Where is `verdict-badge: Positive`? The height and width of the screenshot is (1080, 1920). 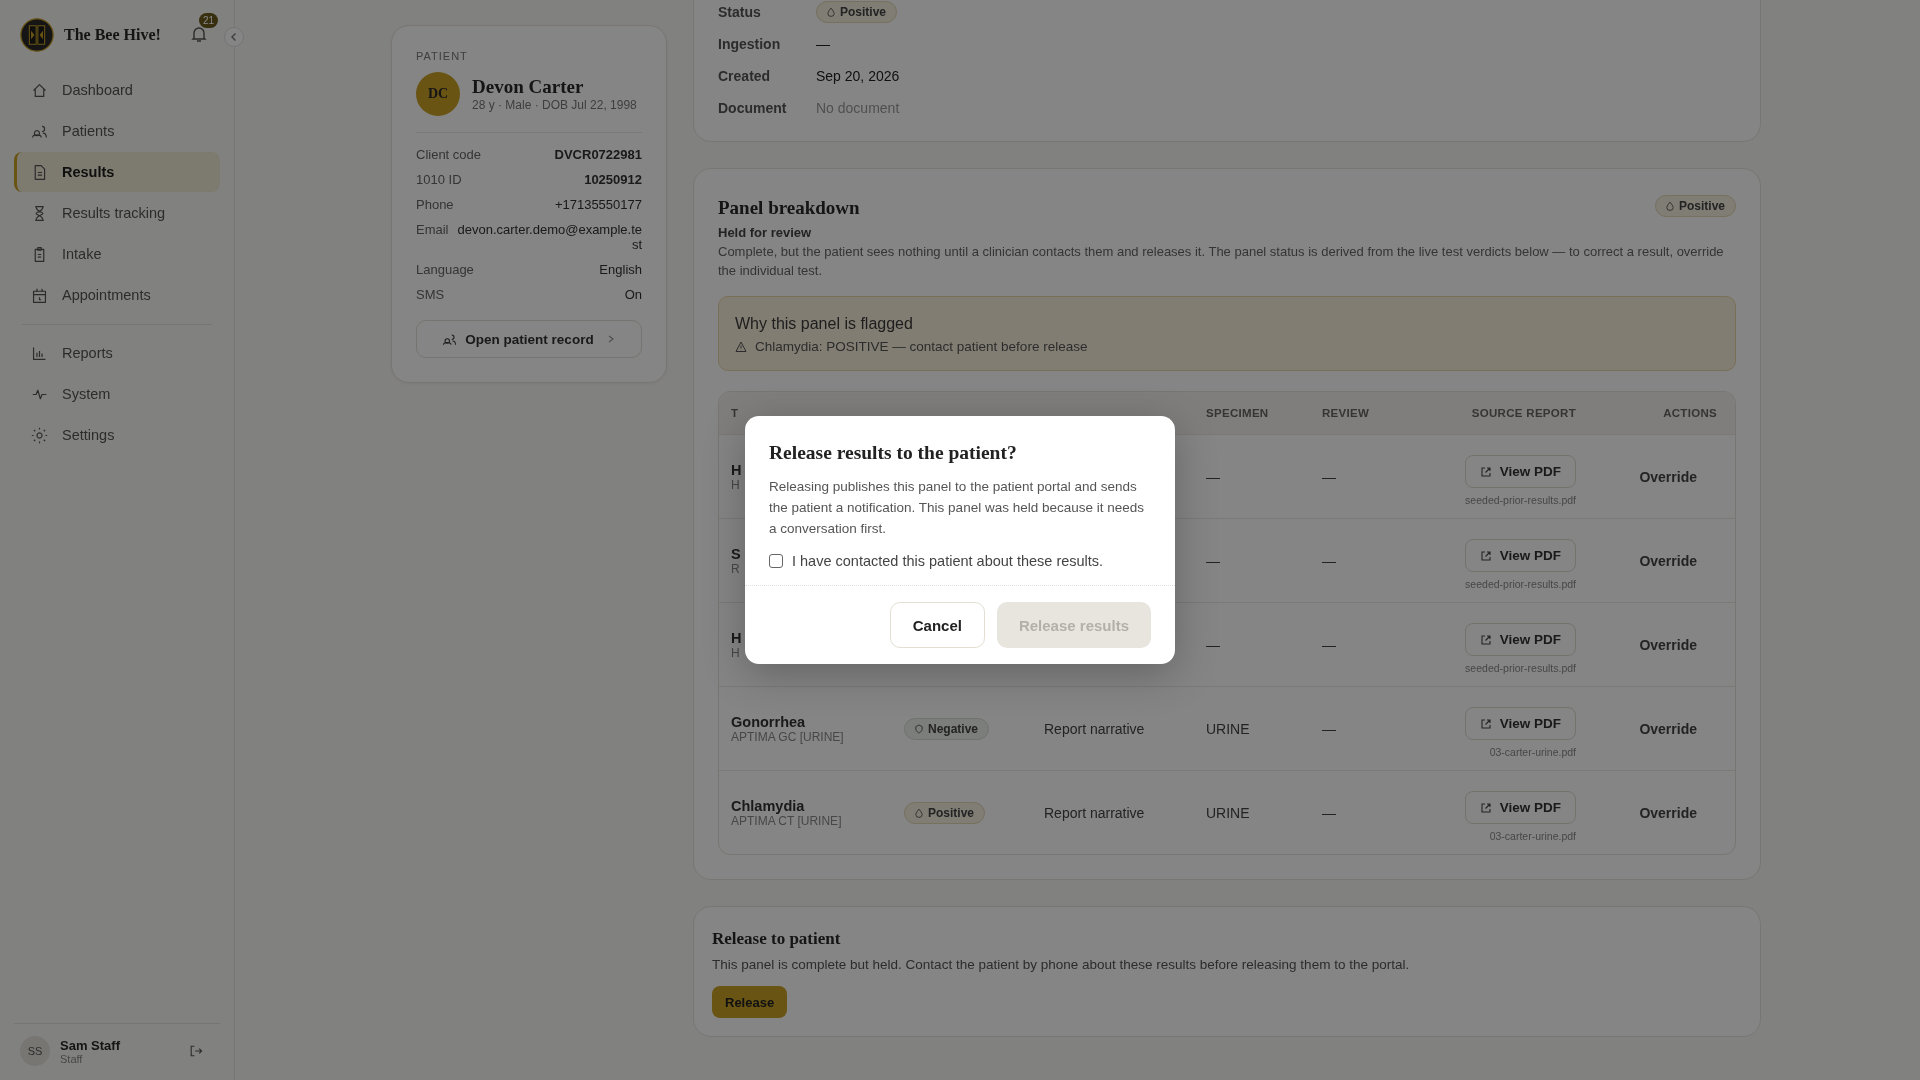
verdict-badge: Positive is located at coordinates (945, 812).